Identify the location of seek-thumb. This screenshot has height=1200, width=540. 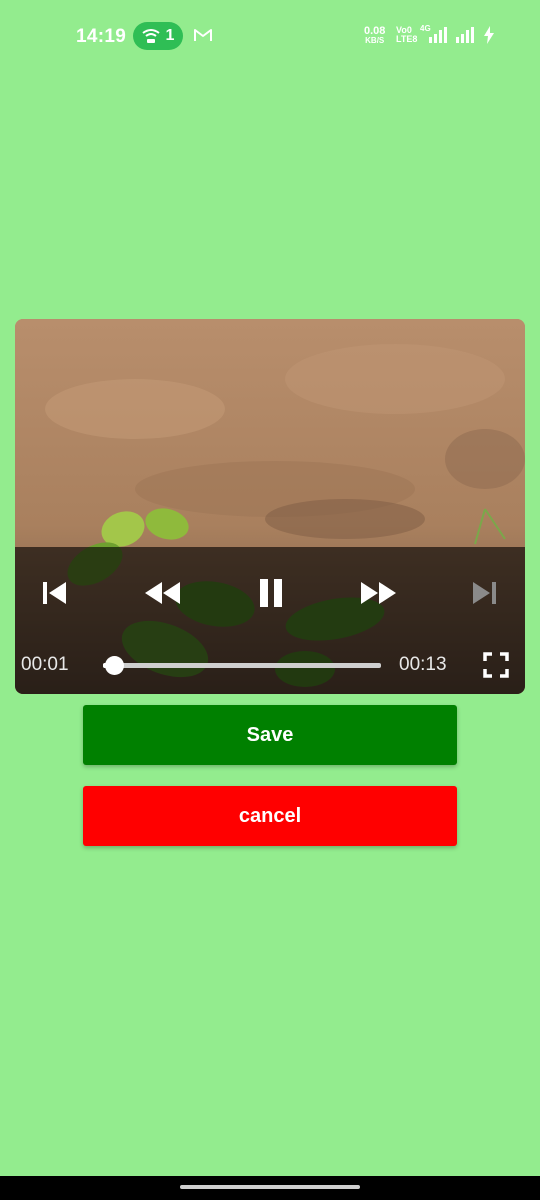
(114, 665).